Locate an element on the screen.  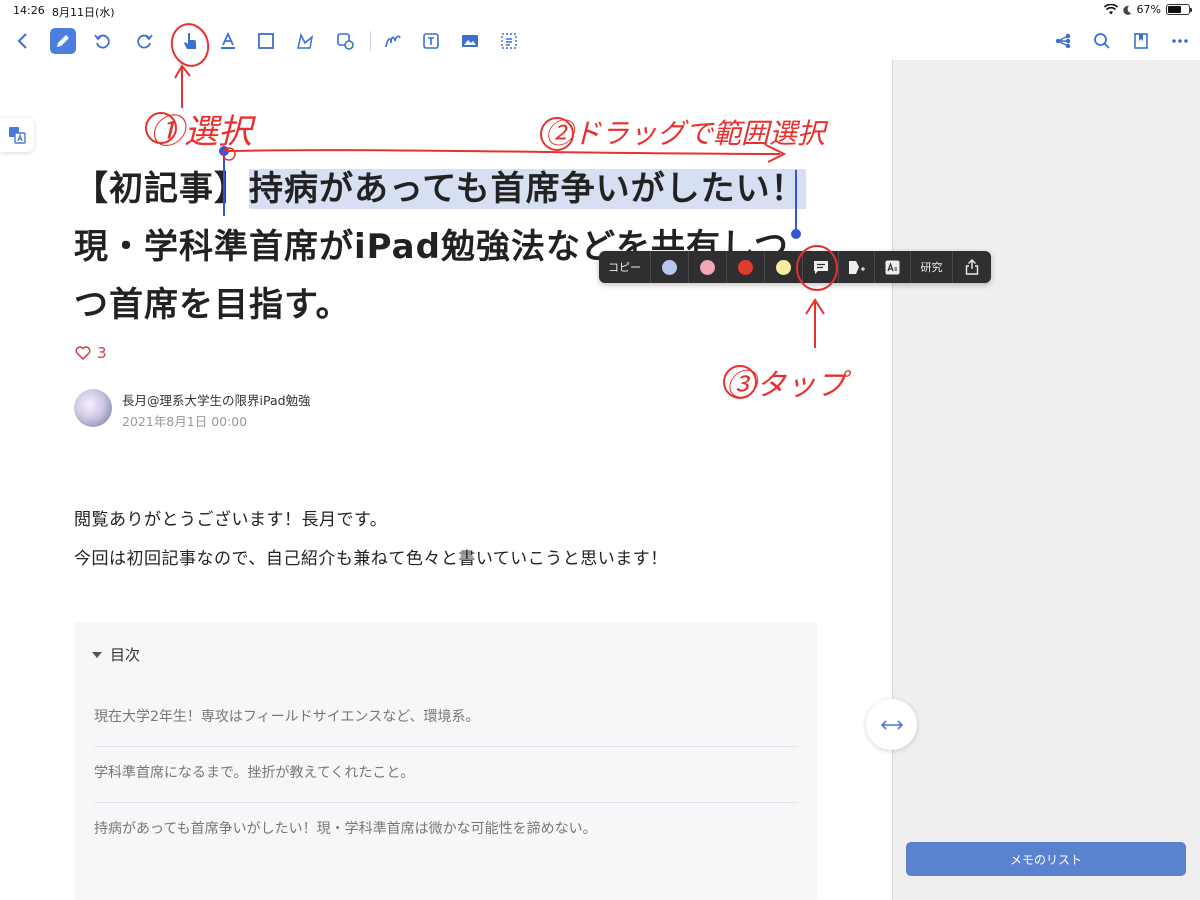
resize-arrows-icon is located at coordinates (891, 724).